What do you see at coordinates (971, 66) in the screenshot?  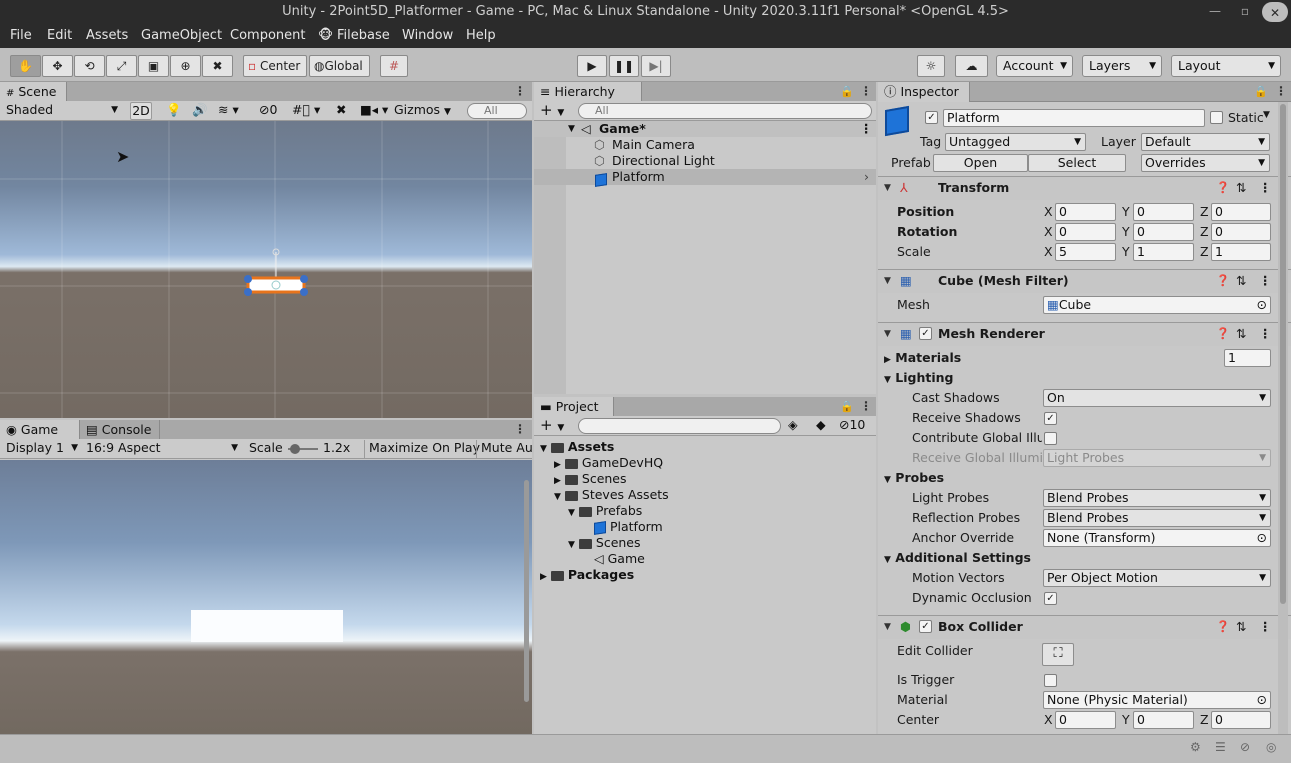 I see `cloud-icon: ☁` at bounding box center [971, 66].